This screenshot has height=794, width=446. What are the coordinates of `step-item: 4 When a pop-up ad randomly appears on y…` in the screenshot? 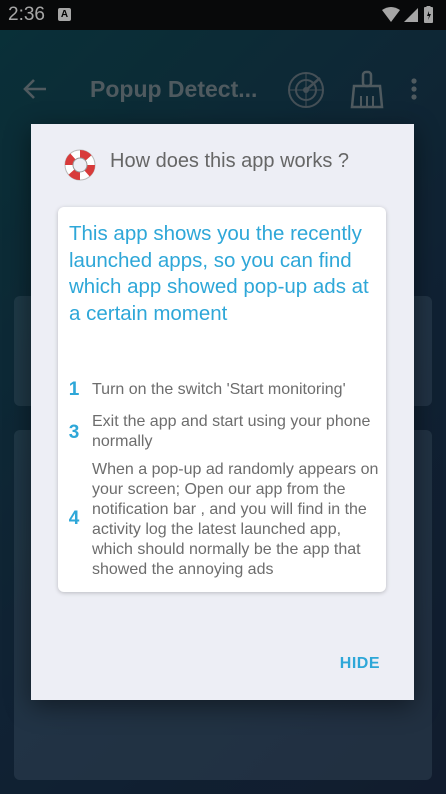 It's located at (222, 521).